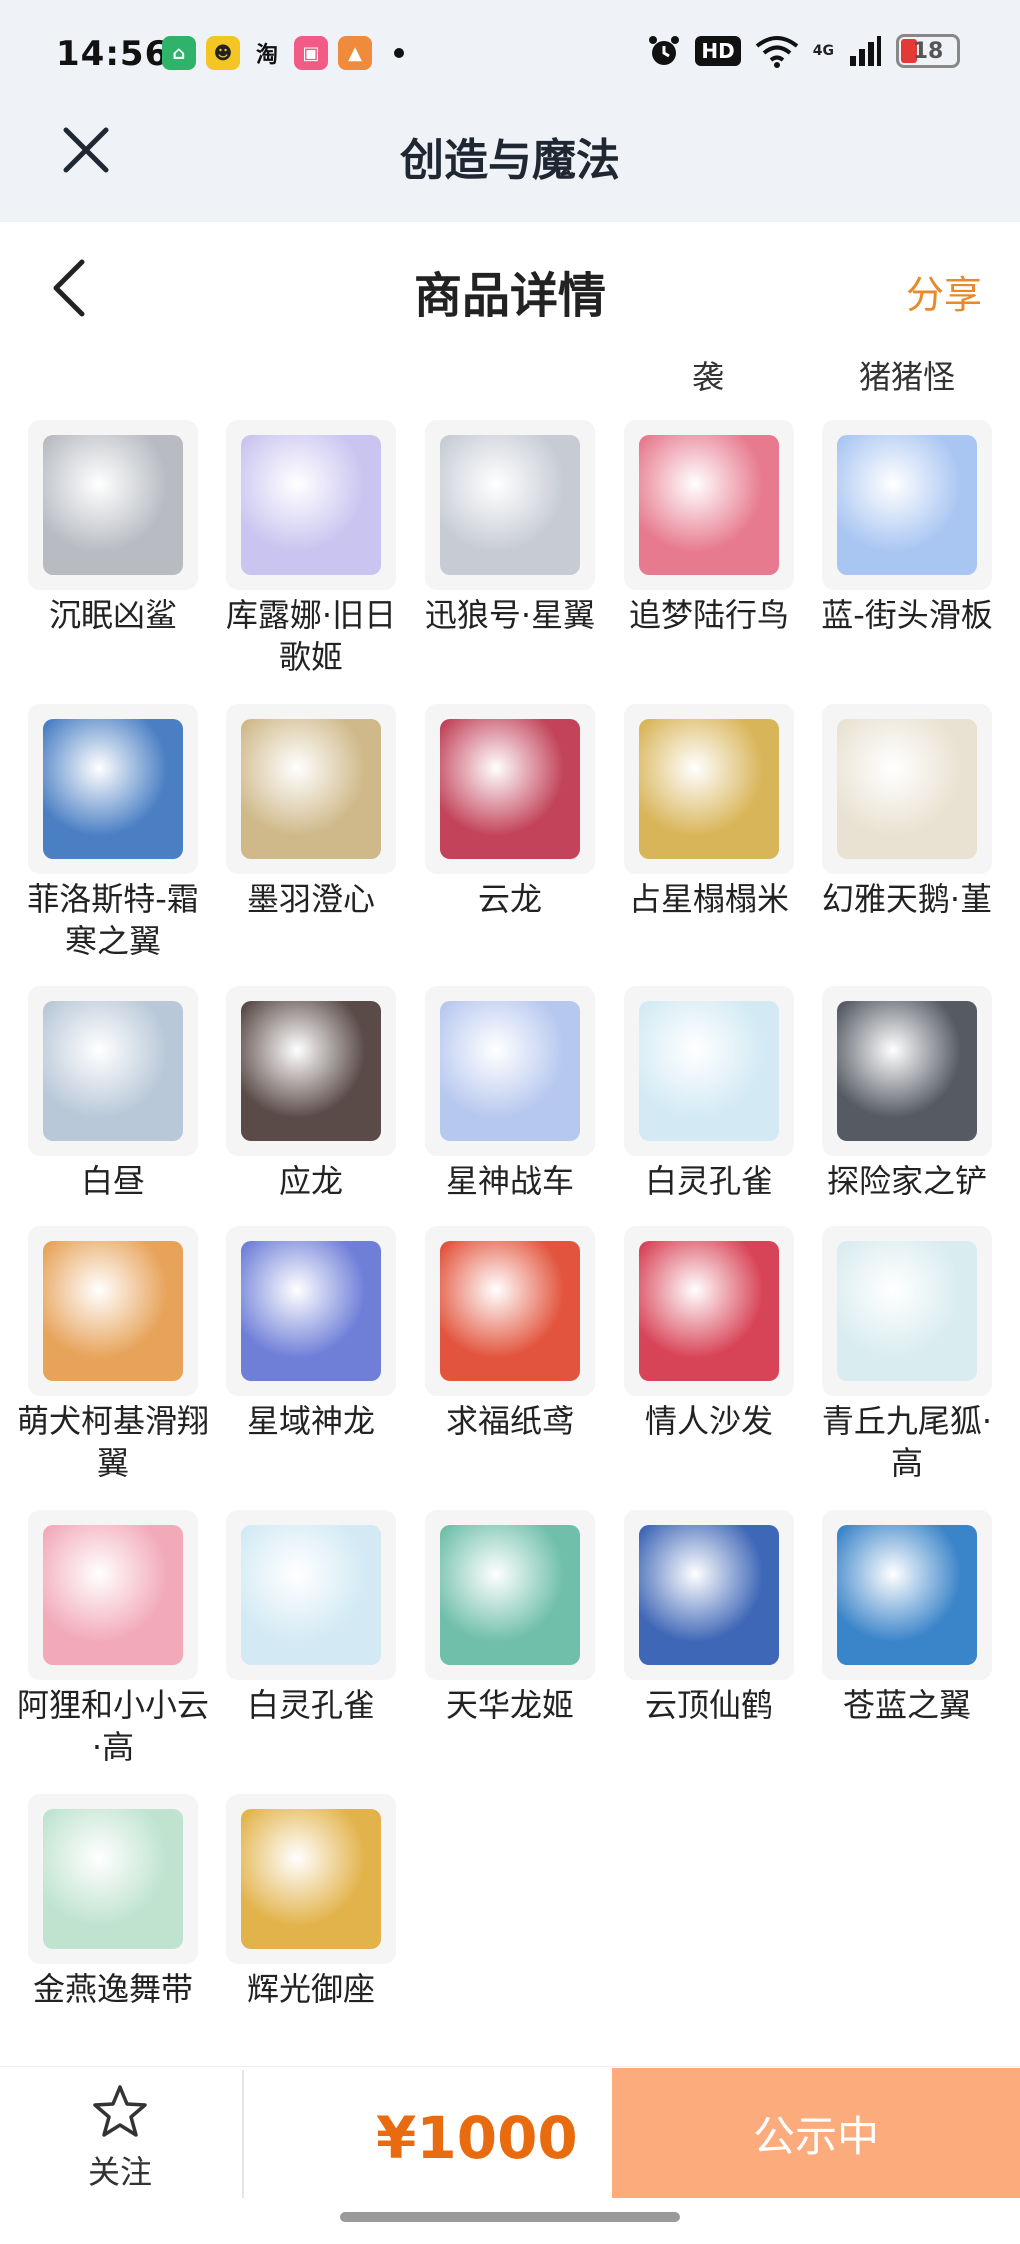 The height and width of the screenshot is (2244, 1020). Describe the element at coordinates (179, 53) in the screenshot. I see `home-app-icon: ⌂` at that location.